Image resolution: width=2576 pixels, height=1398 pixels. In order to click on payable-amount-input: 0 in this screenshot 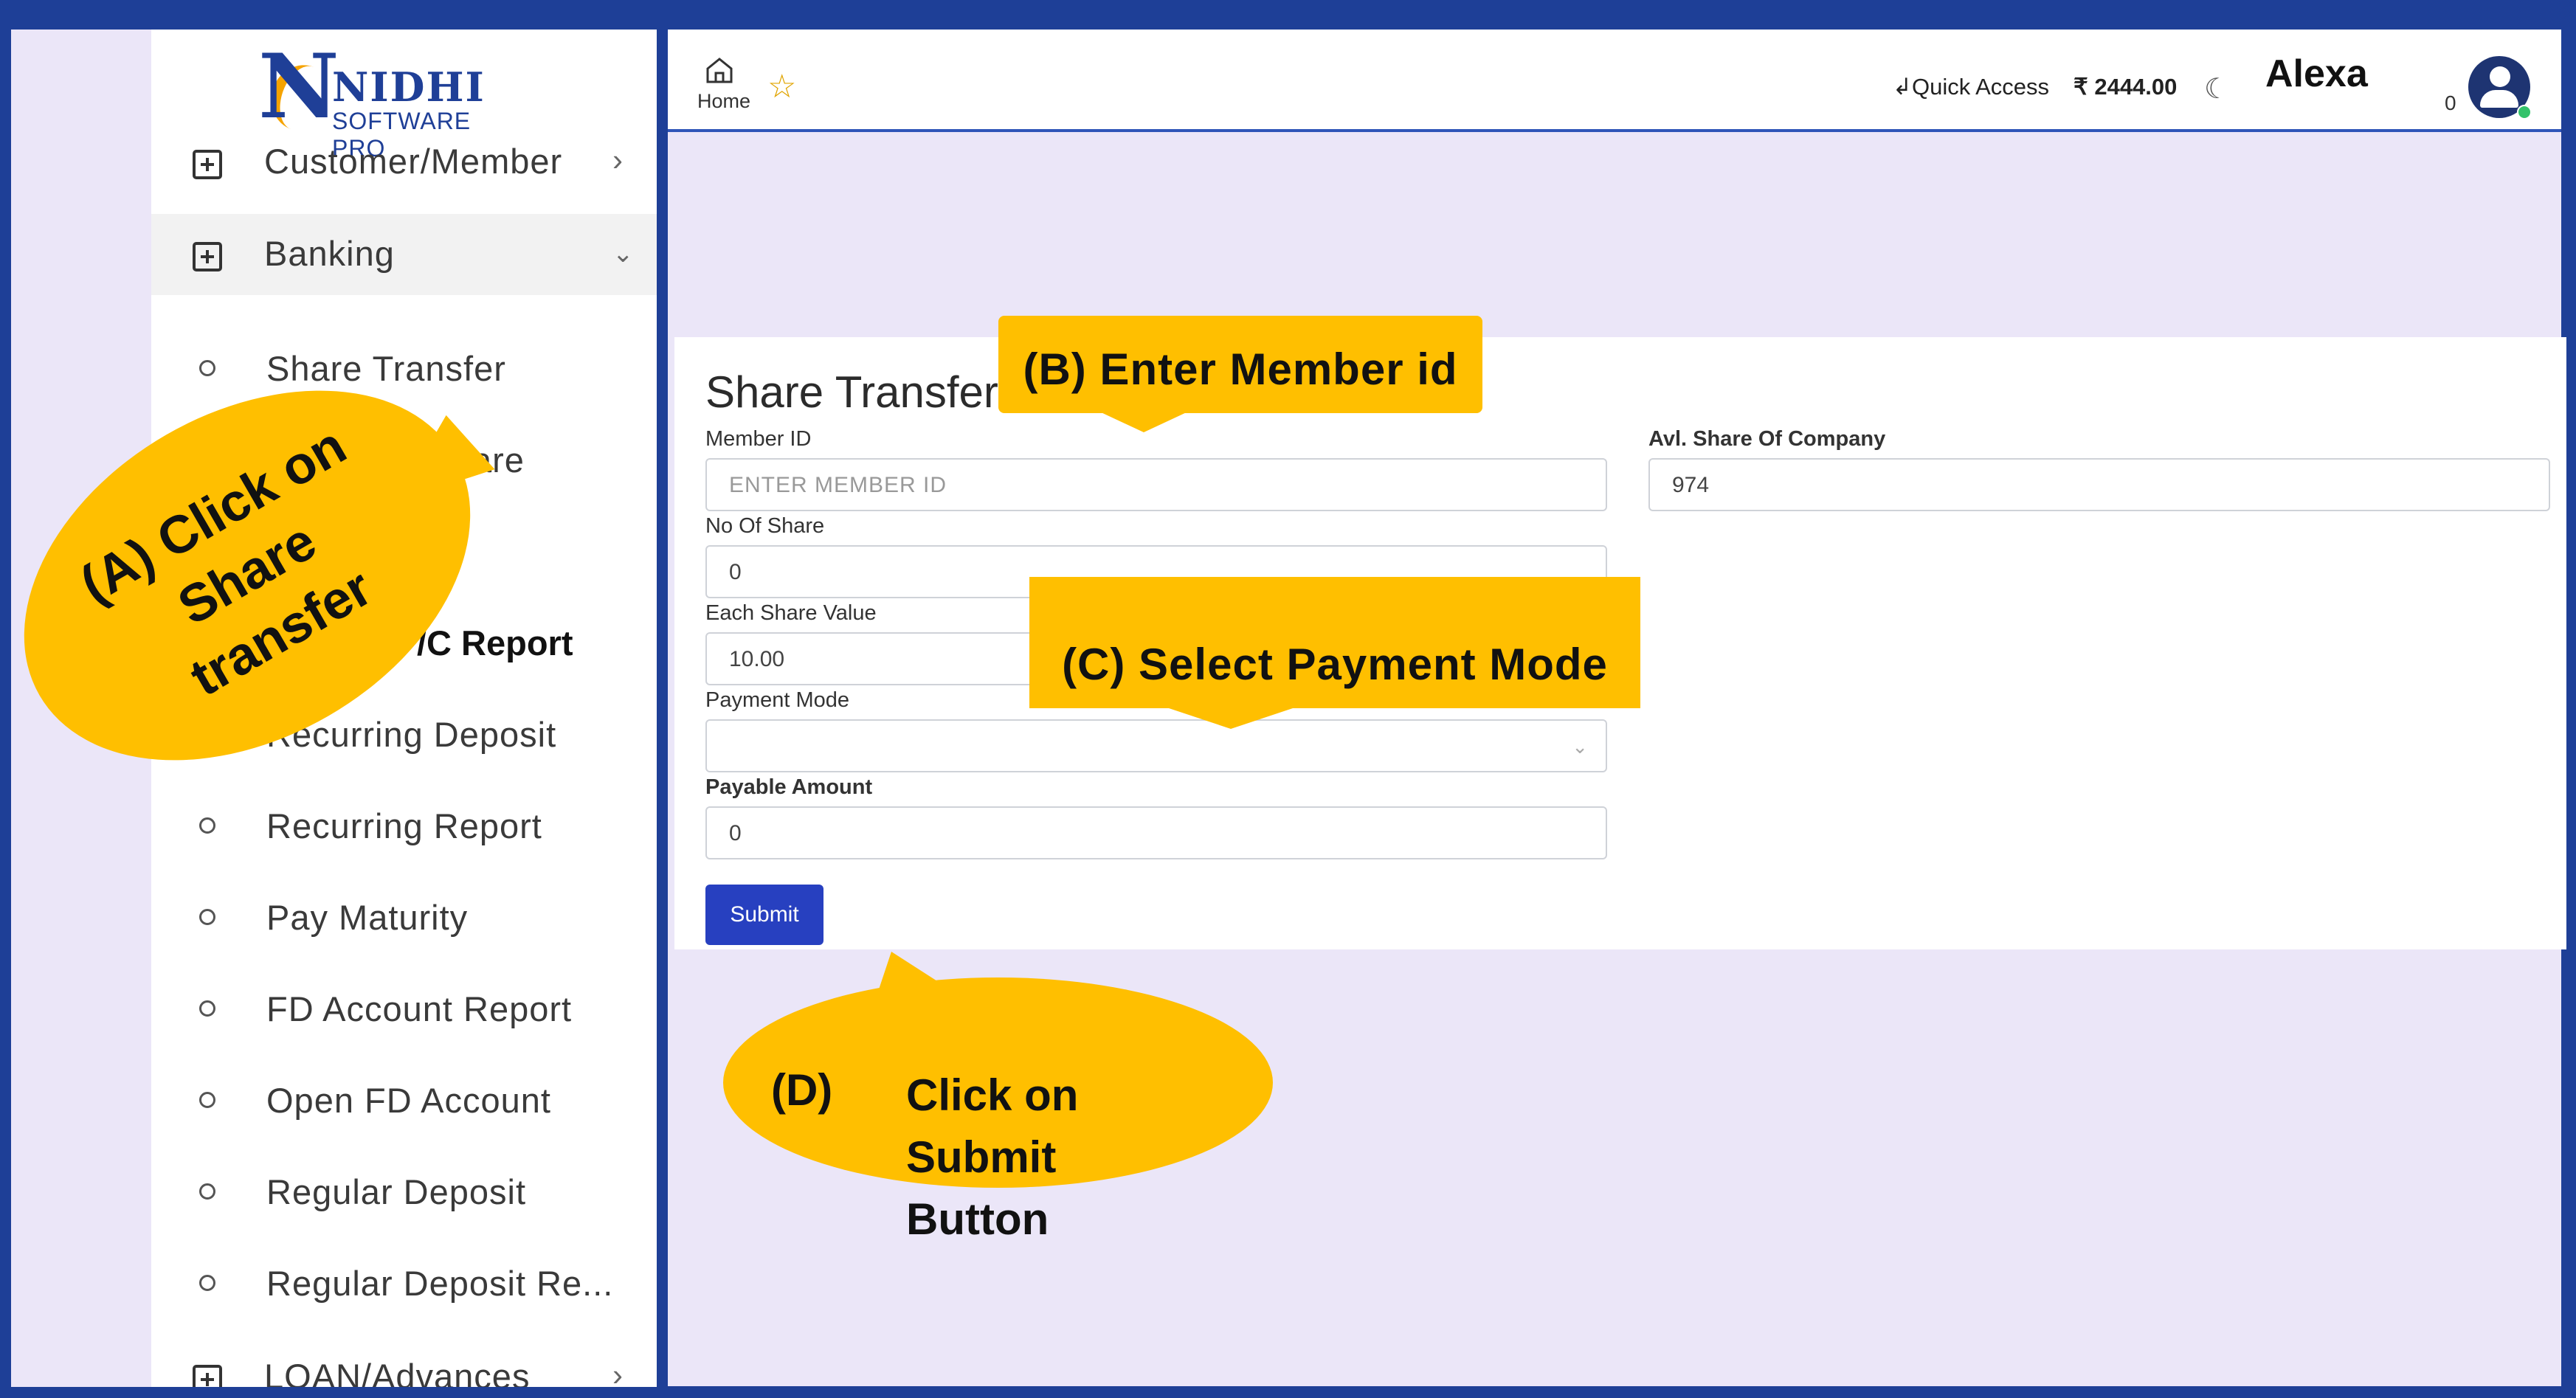, I will do `click(1156, 832)`.